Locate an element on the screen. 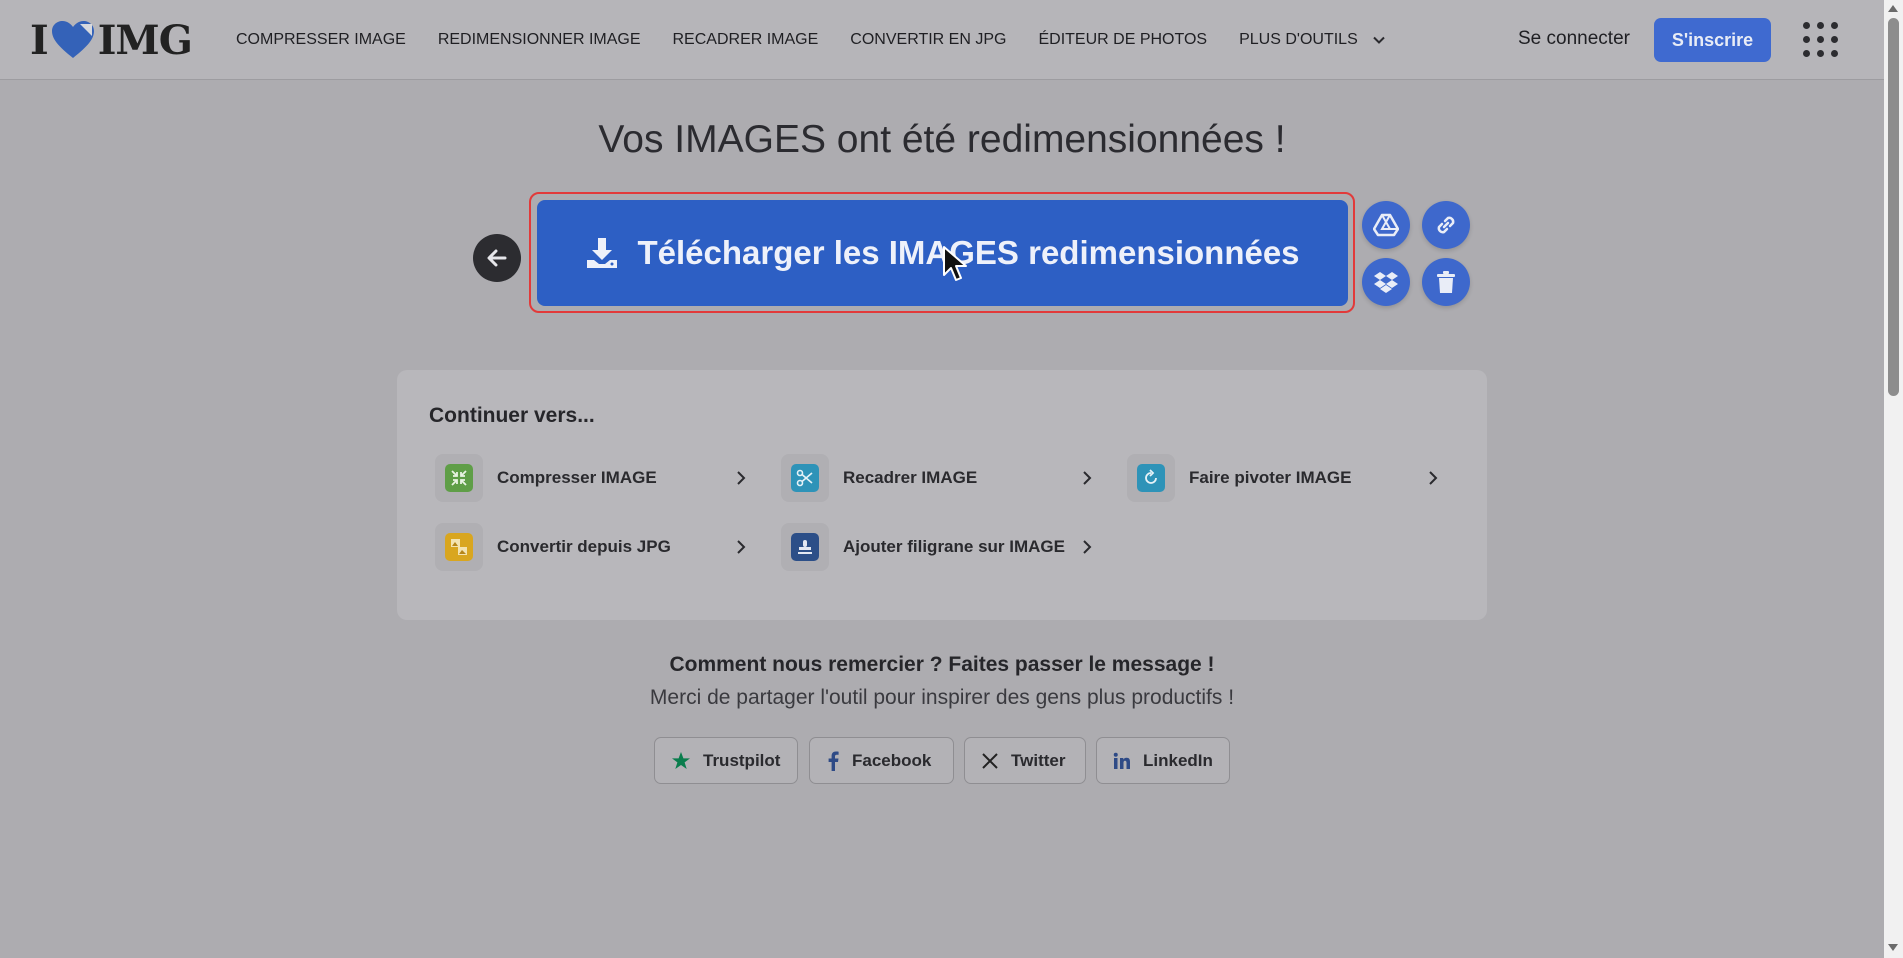  nav-compress: COMPRESSER IMAGE is located at coordinates (321, 40).